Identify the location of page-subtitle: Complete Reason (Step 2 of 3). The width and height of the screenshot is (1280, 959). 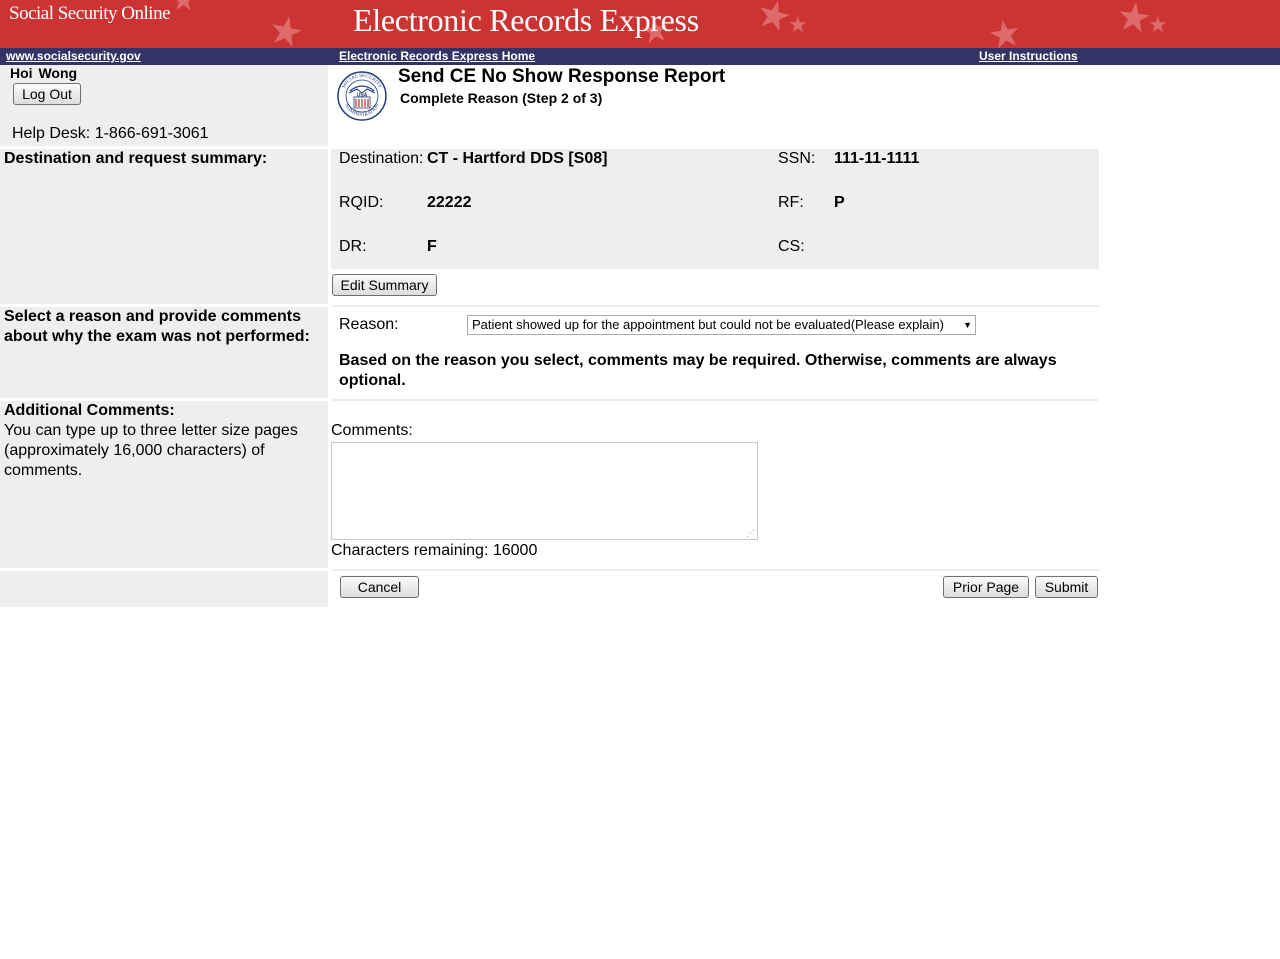
(501, 98).